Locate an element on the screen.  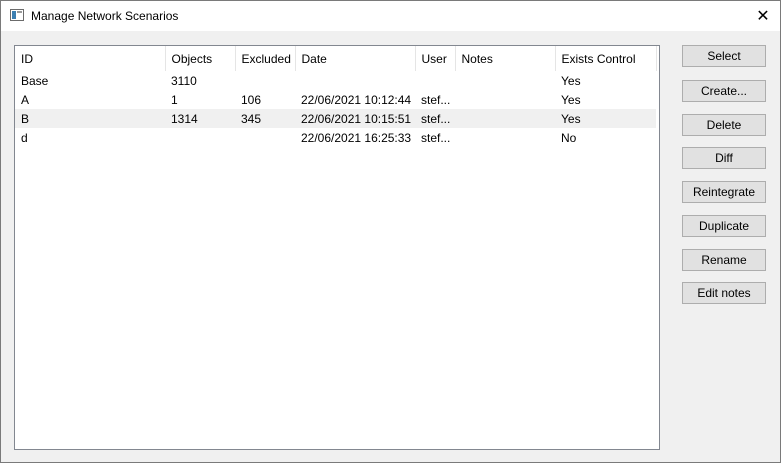
cell-exists-control: No is located at coordinates (569, 137).